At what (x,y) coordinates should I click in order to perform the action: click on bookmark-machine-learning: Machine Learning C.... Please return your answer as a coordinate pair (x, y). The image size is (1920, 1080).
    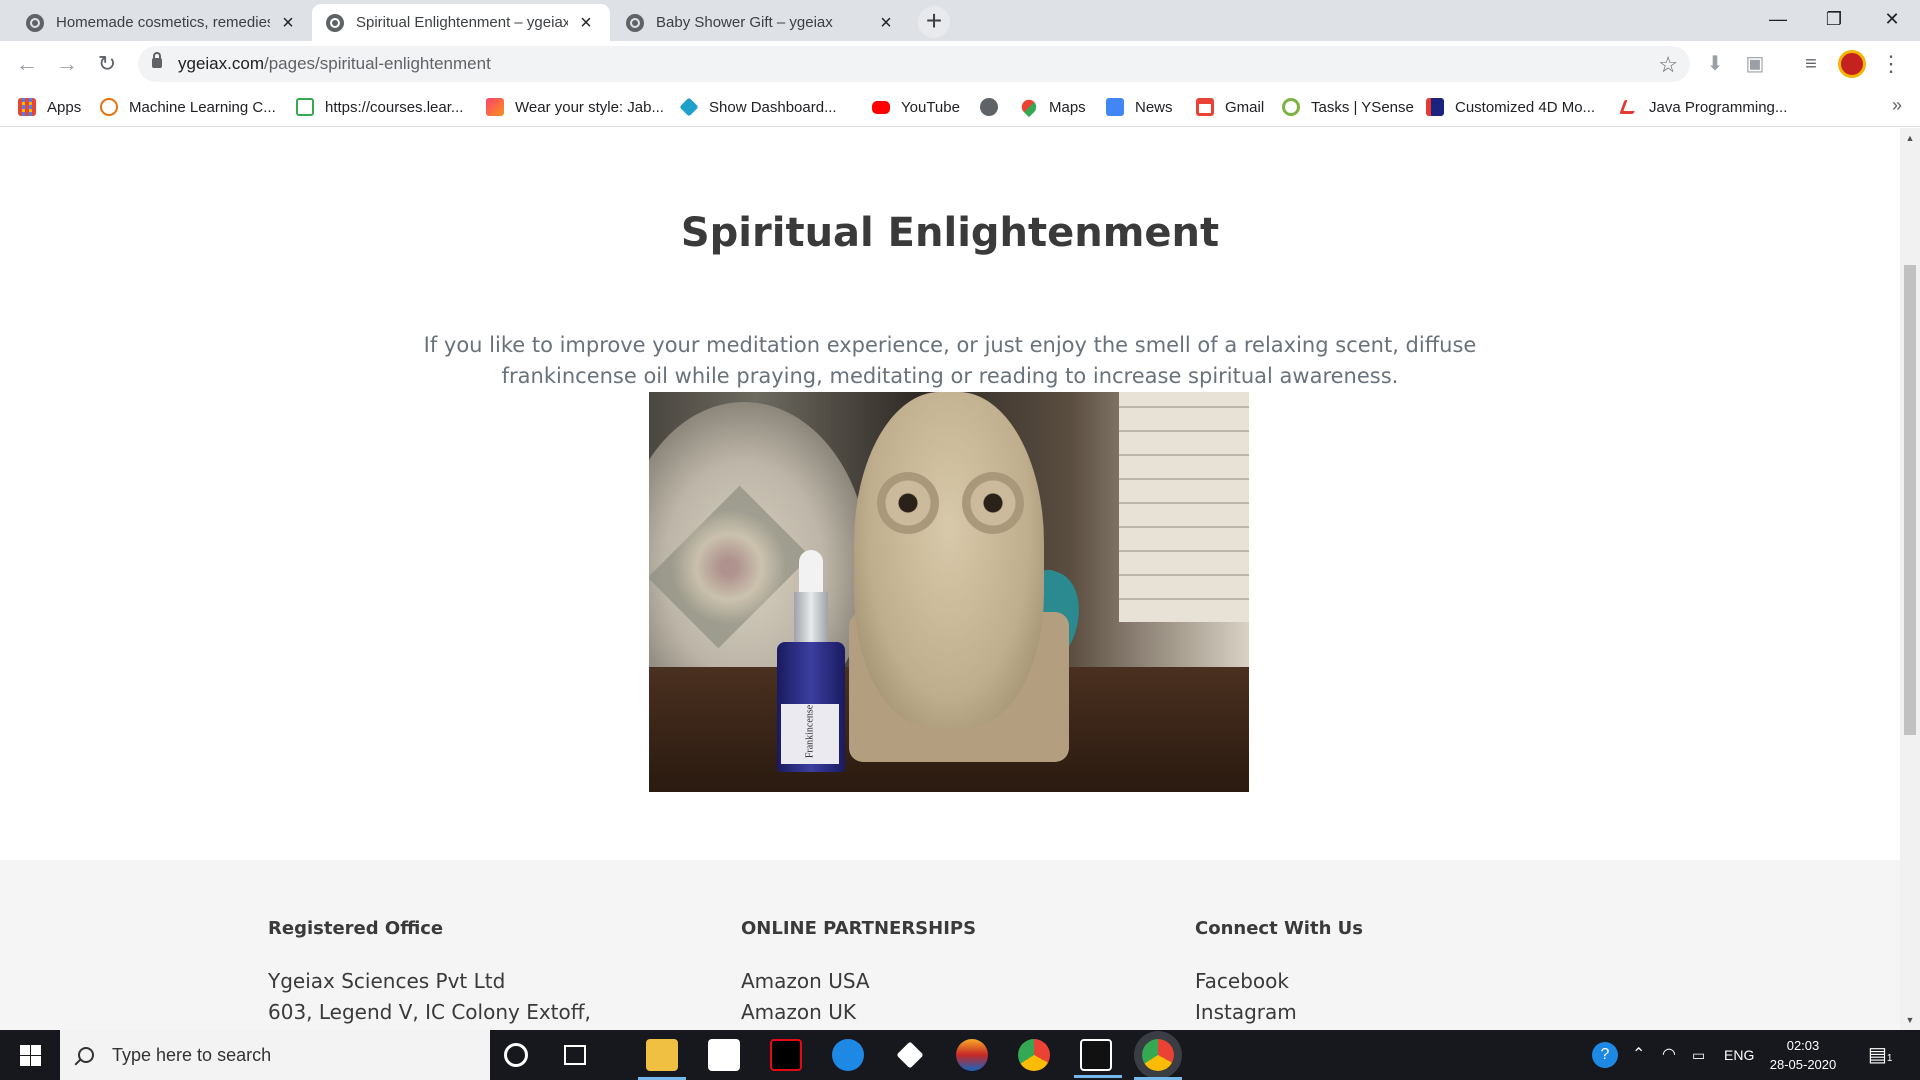
    Looking at the image, I should click on (188, 107).